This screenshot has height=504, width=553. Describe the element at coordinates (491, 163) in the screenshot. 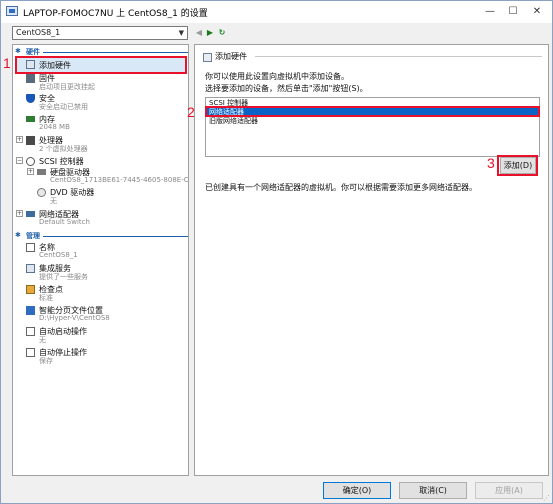

I see `annotation-3: 3` at that location.